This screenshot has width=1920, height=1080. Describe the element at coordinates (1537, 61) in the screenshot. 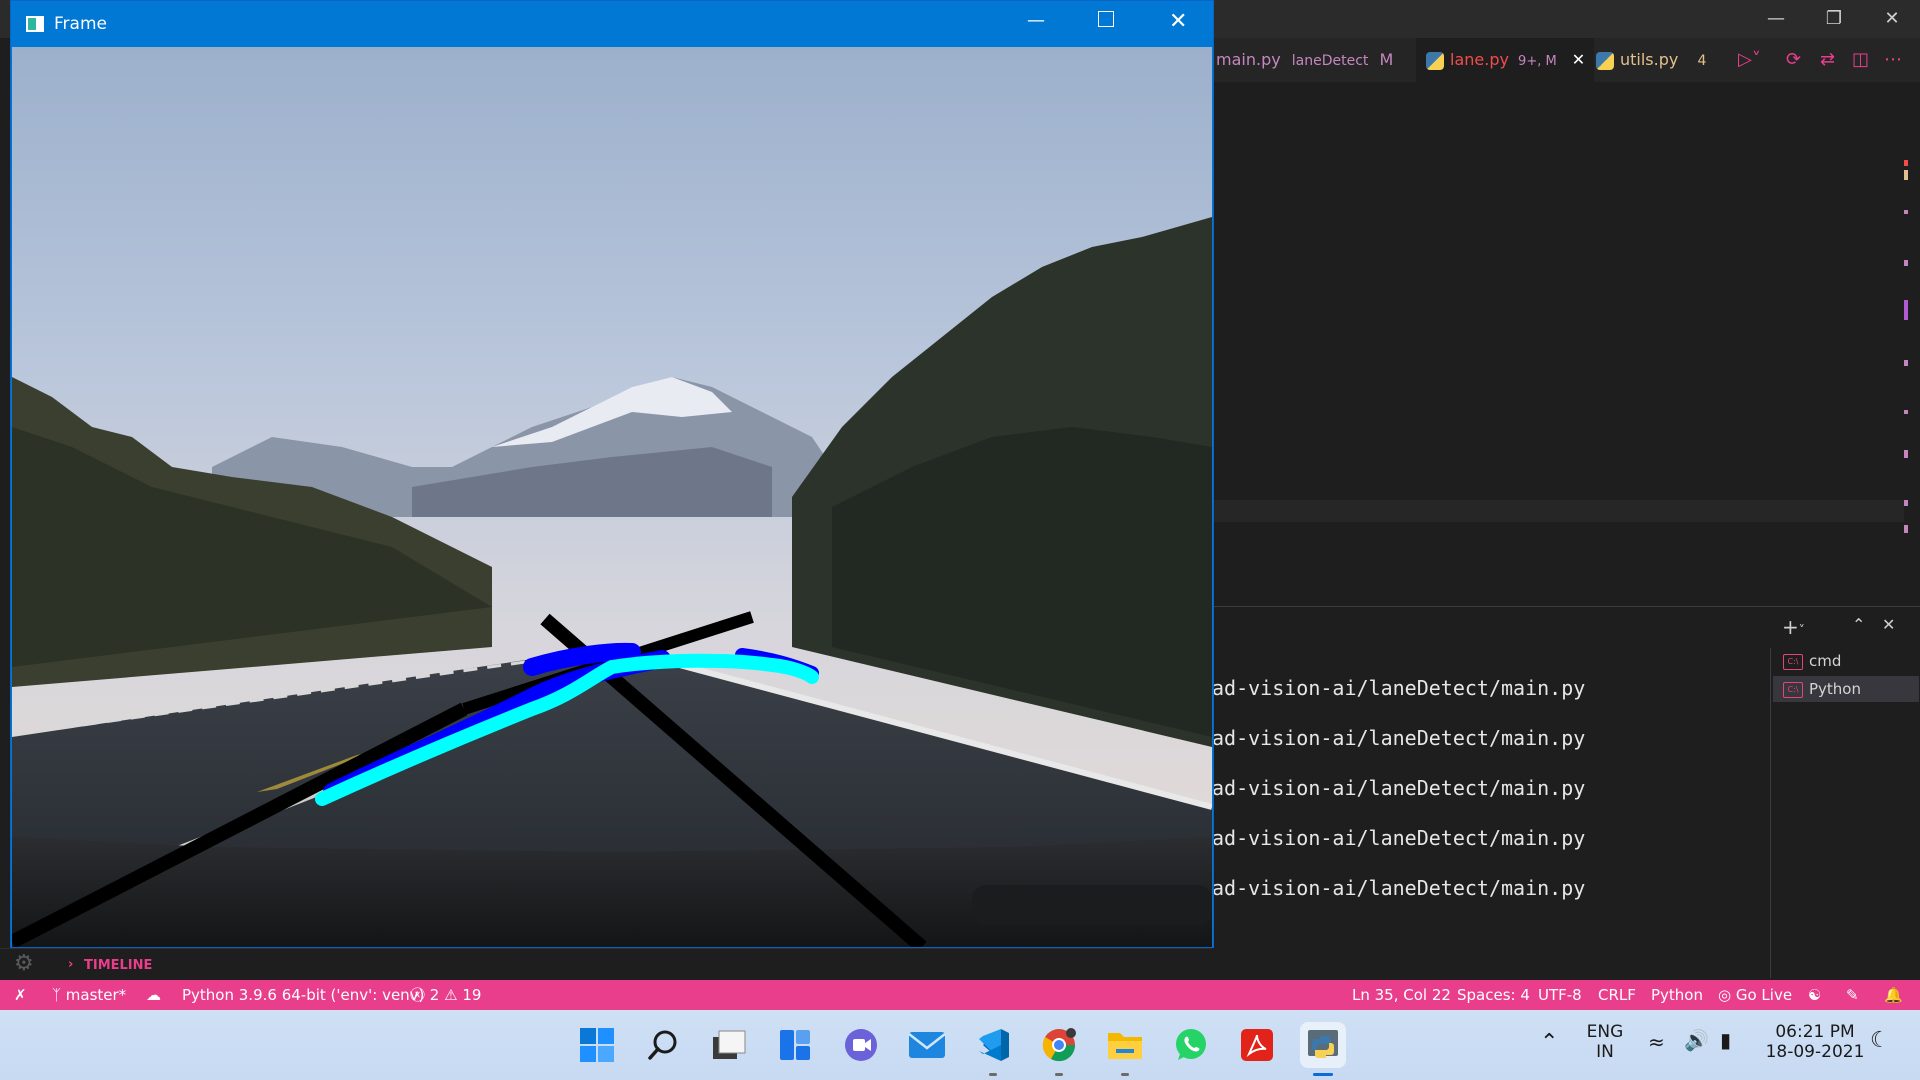

I see `tab-detail: 9+, M` at that location.